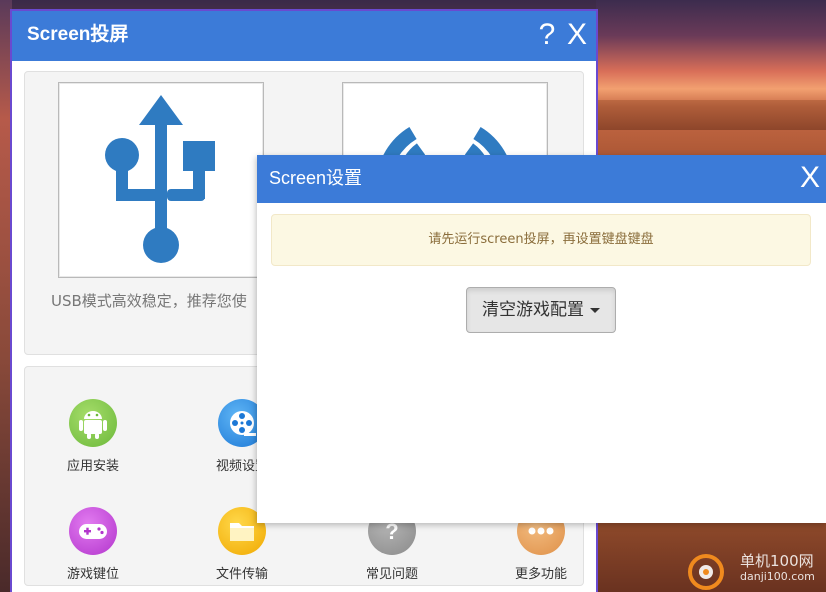  I want to click on main-titlebar: Screen投屏 ? X, so click(304, 36).